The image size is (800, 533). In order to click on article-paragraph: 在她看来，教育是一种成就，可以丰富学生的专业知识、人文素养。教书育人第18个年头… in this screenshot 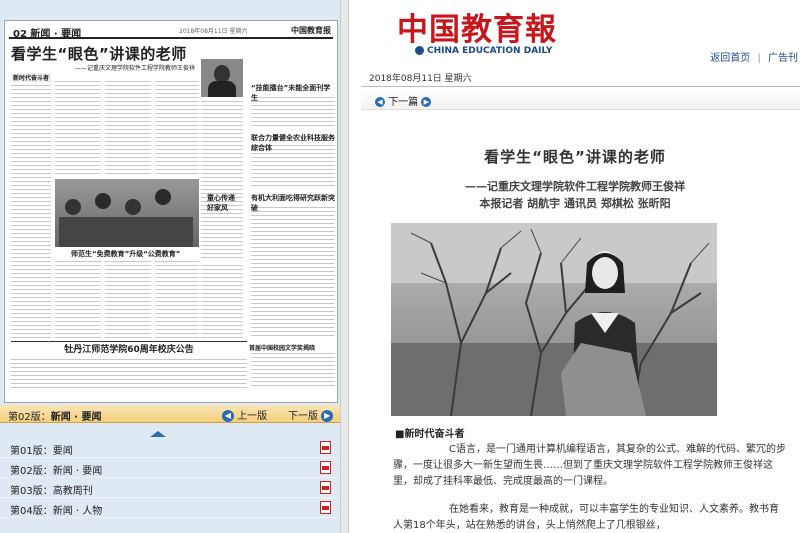, I will do `click(586, 517)`.